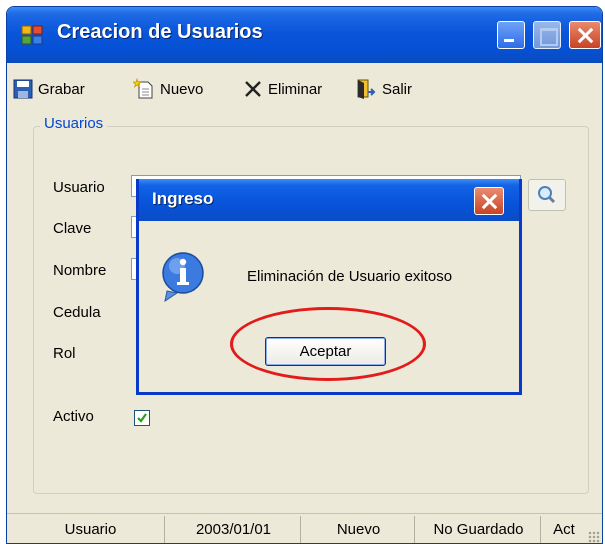  I want to click on save-label: Grabar, so click(61, 89).